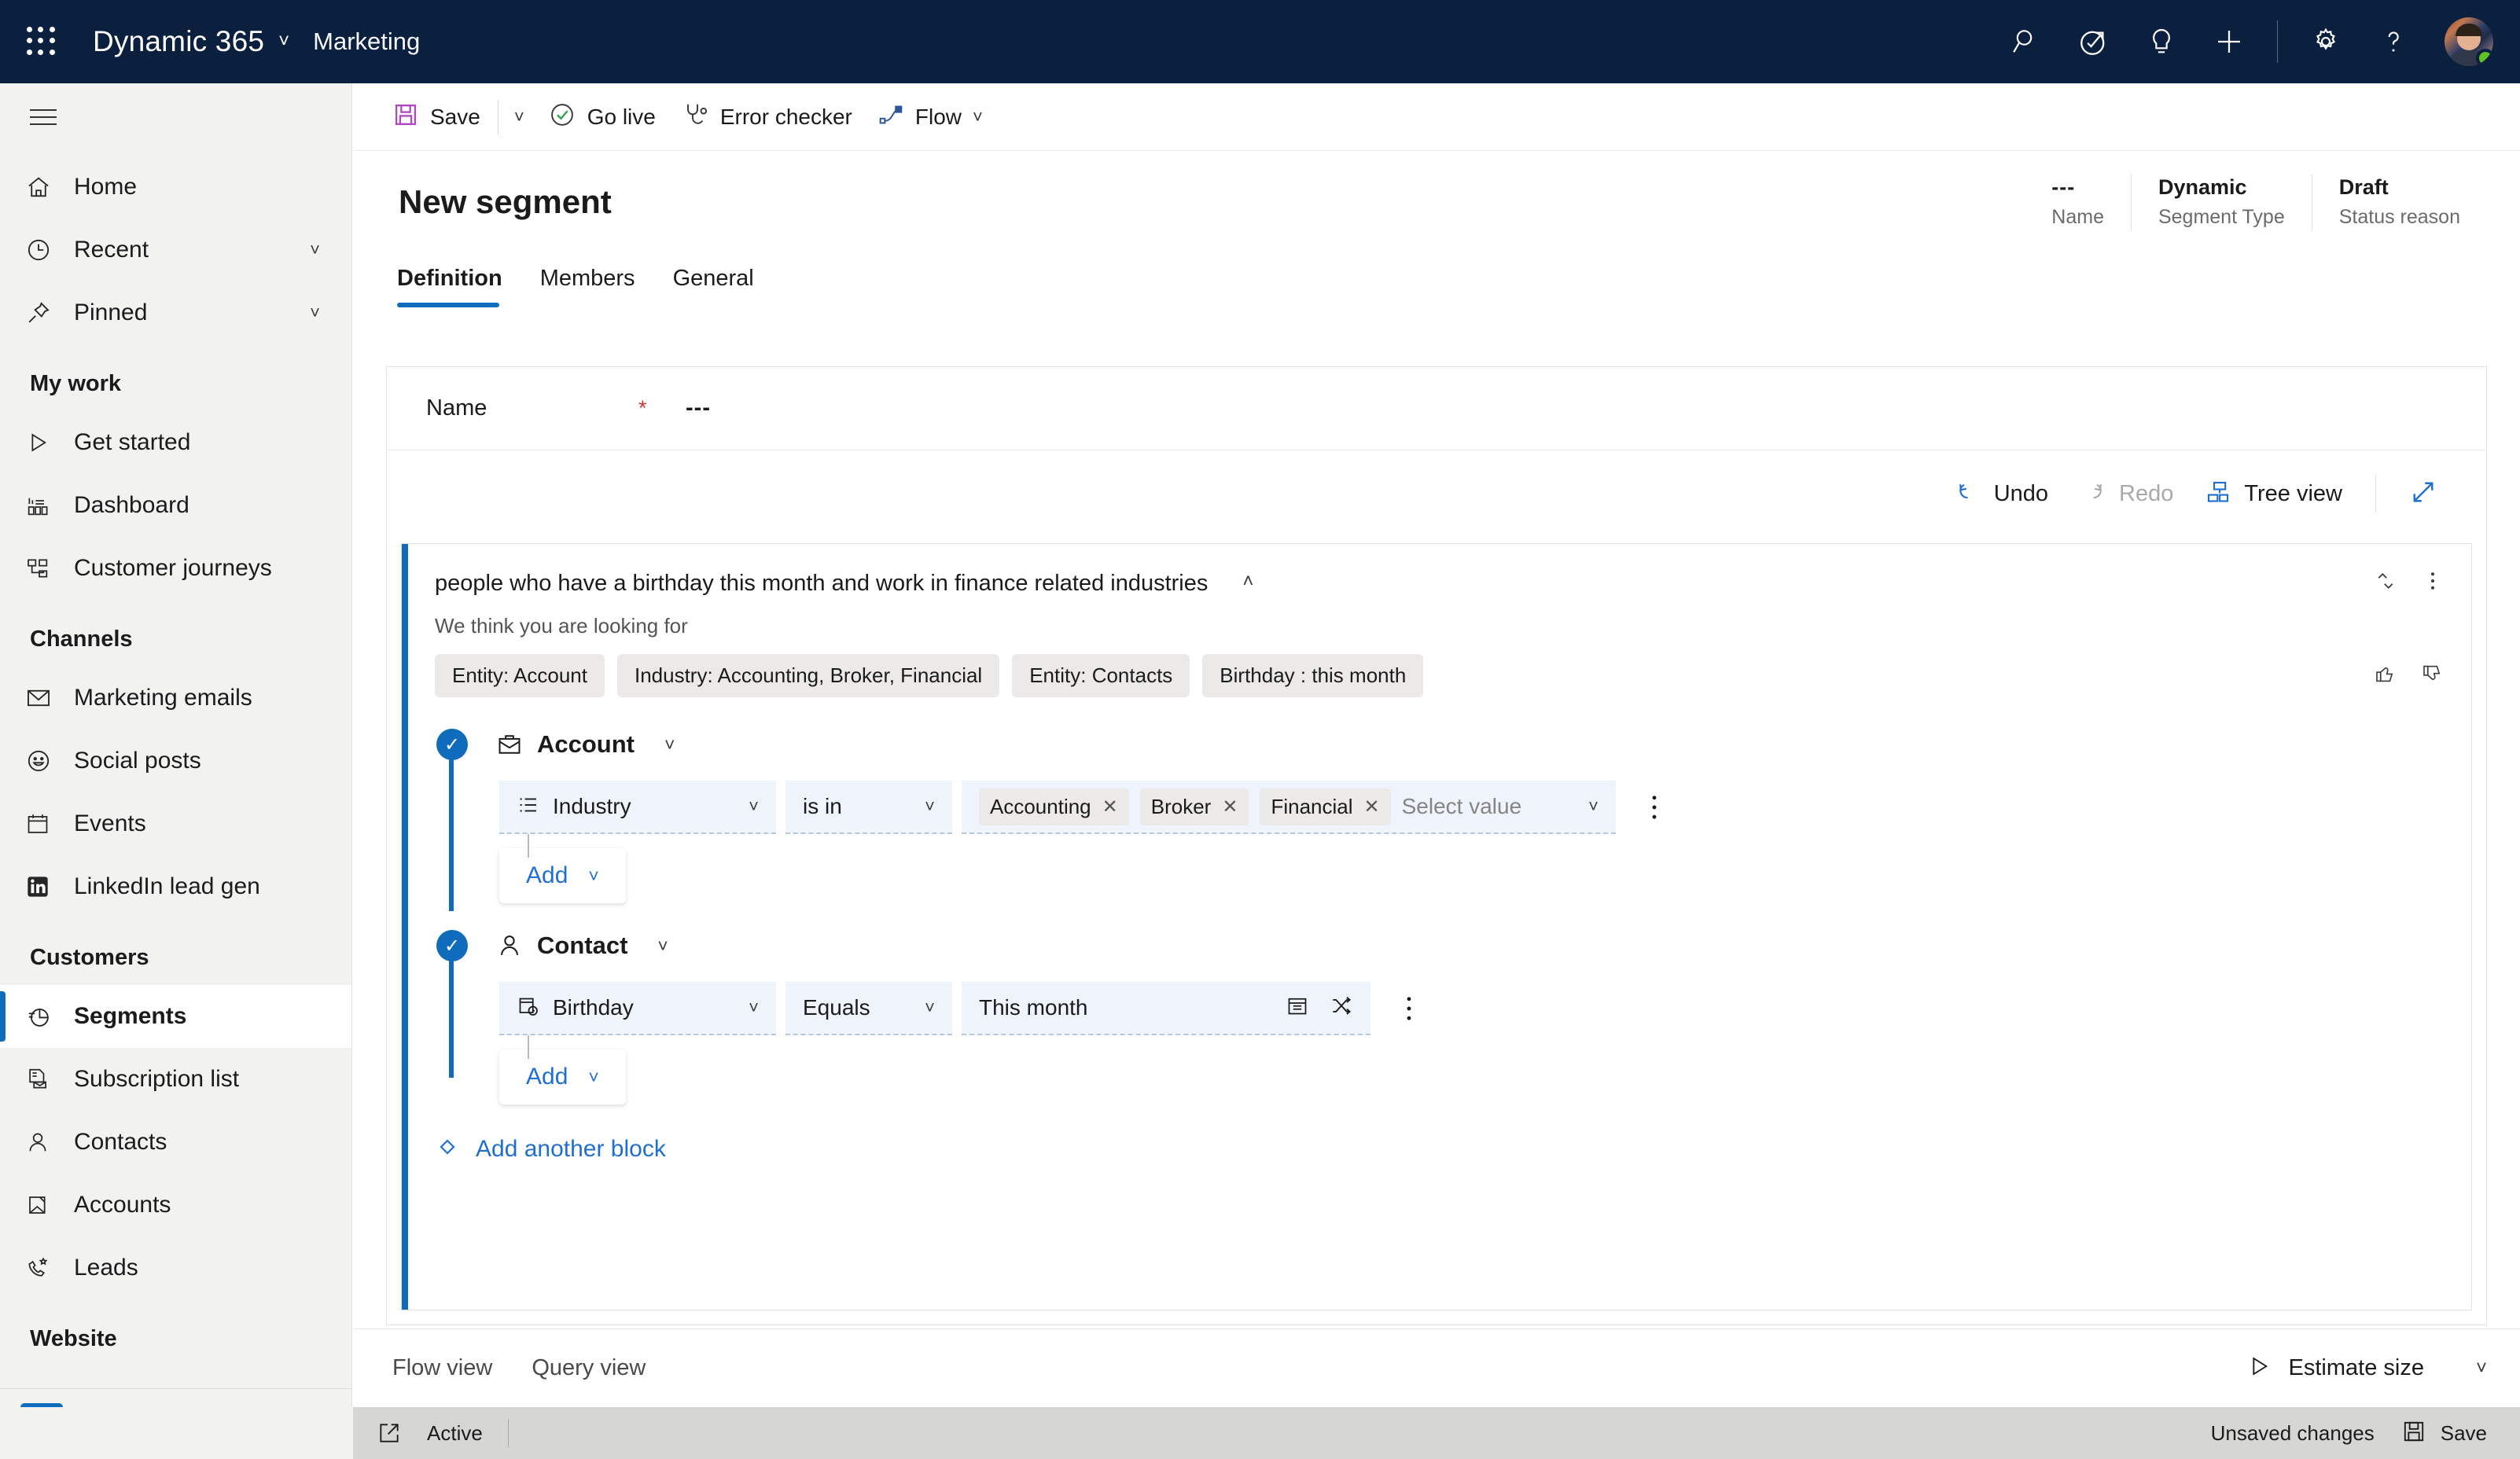 This screenshot has width=2520, height=1459. I want to click on search-icon, so click(2026, 41).